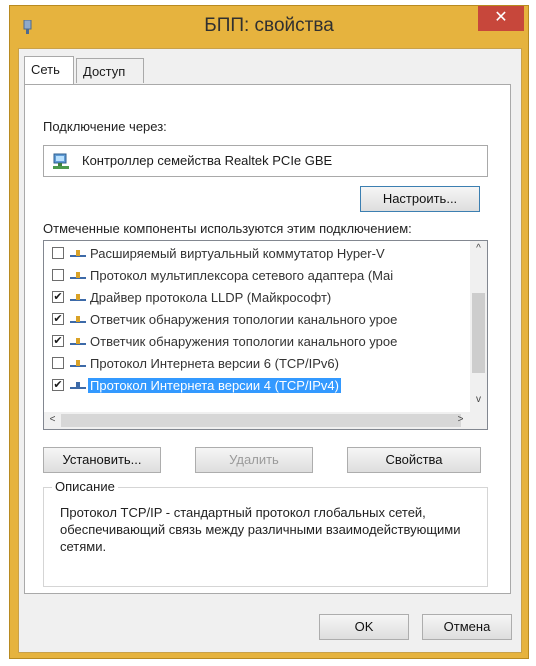 The width and height of the screenshot is (536, 666). I want to click on network-adapter-icon, so click(61, 161).